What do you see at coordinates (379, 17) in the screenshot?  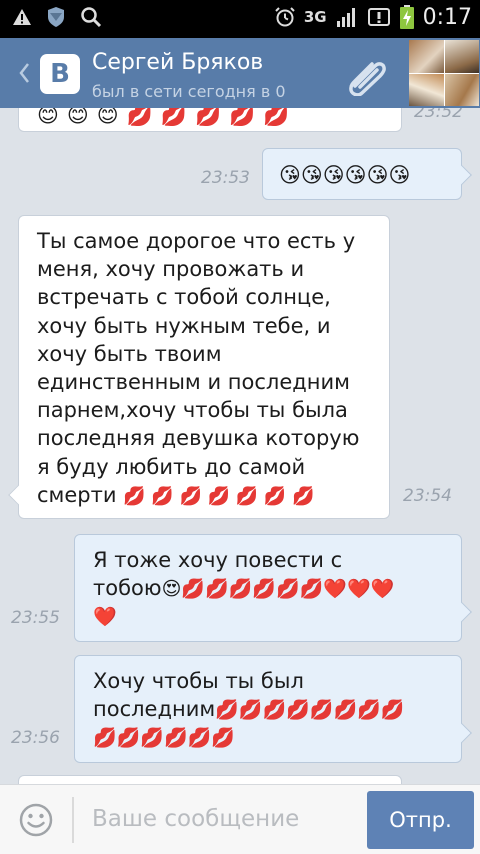 I see `notification-icon` at bounding box center [379, 17].